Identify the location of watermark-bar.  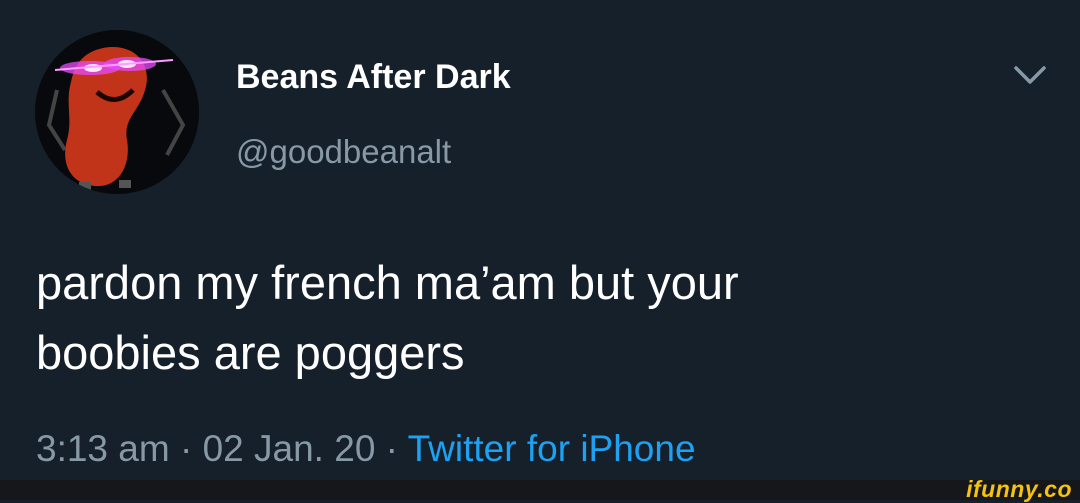
(540, 490).